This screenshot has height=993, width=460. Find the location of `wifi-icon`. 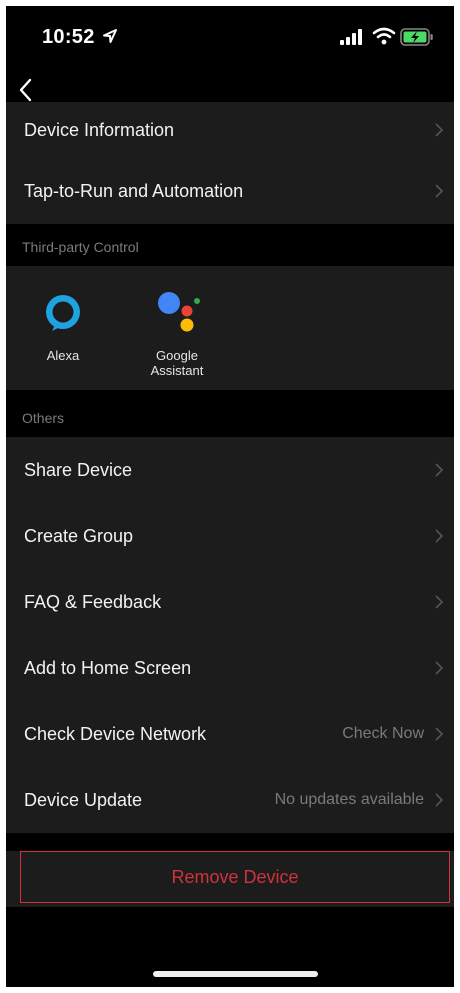

wifi-icon is located at coordinates (384, 36).